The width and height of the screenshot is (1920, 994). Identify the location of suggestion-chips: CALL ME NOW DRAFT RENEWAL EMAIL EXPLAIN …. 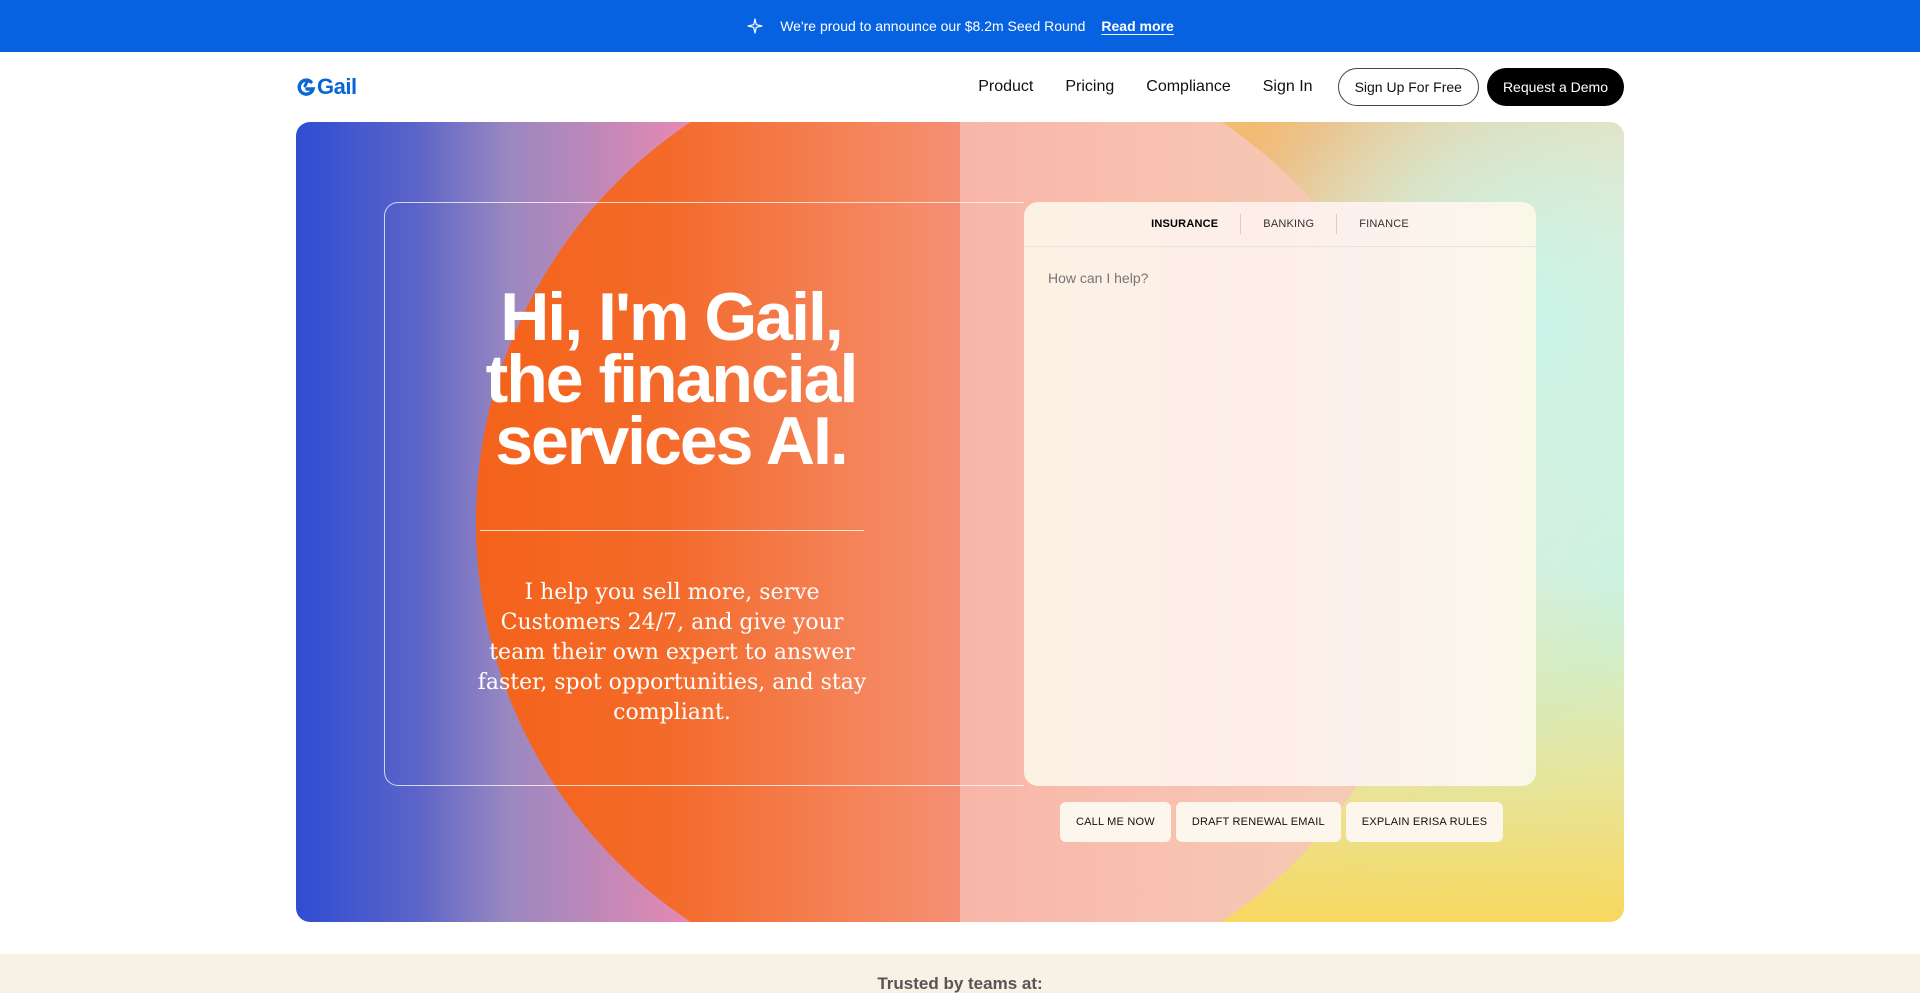
(1282, 822).